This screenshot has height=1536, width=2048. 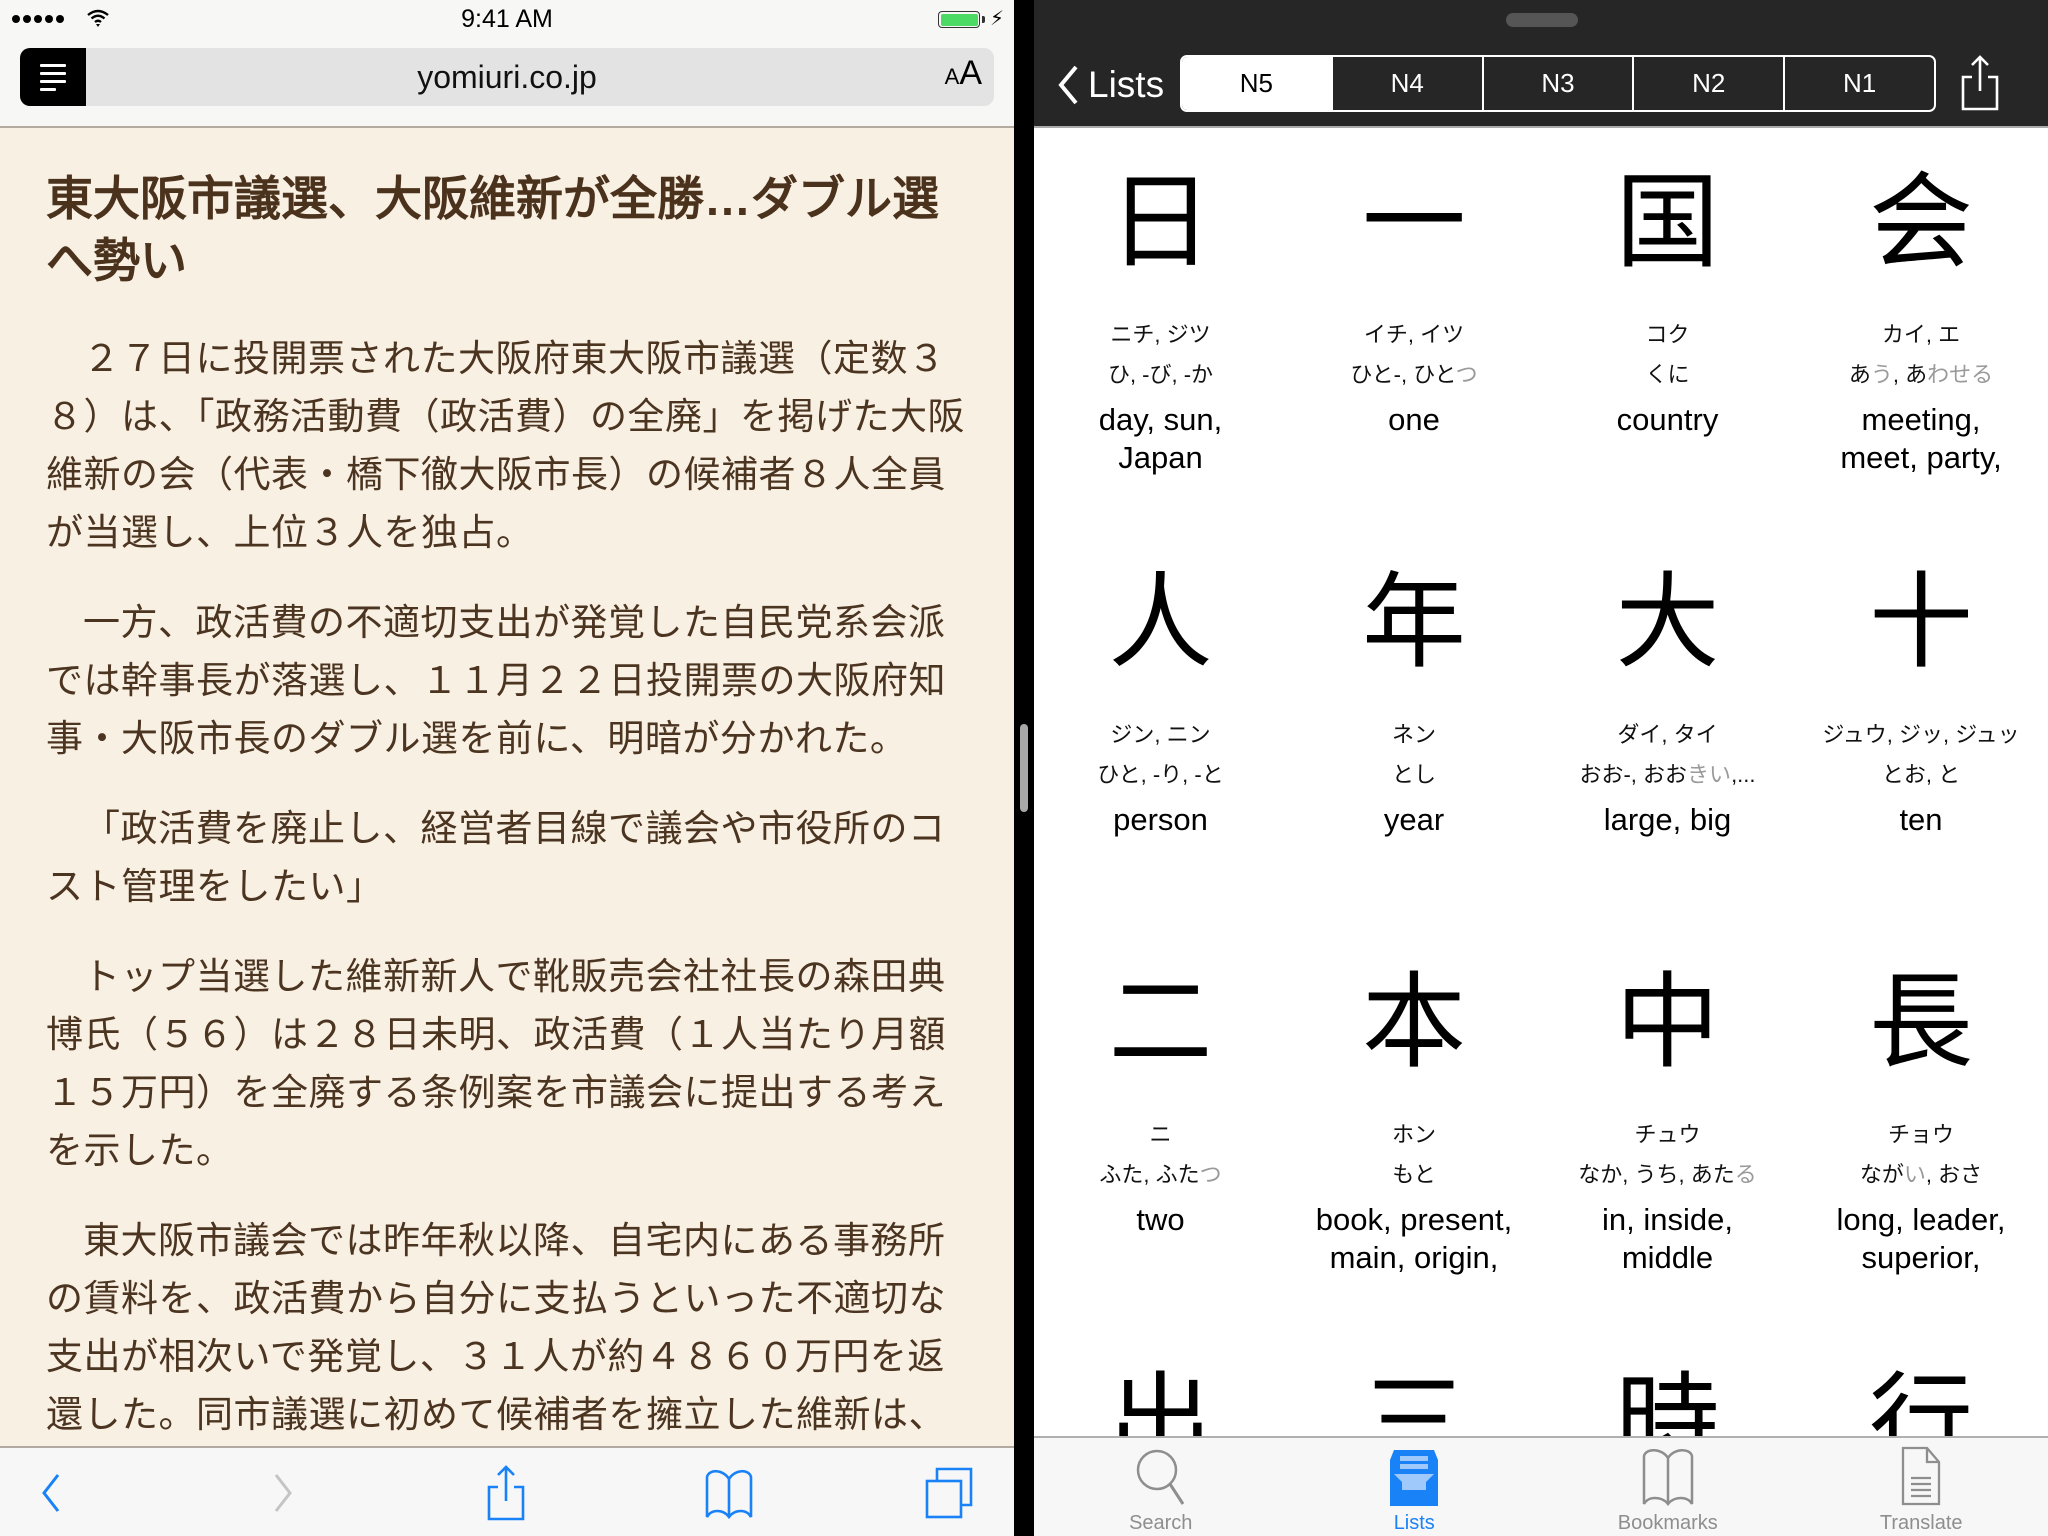 I want to click on kanji-meaning: long, leader, superior,, so click(x=1921, y=1238).